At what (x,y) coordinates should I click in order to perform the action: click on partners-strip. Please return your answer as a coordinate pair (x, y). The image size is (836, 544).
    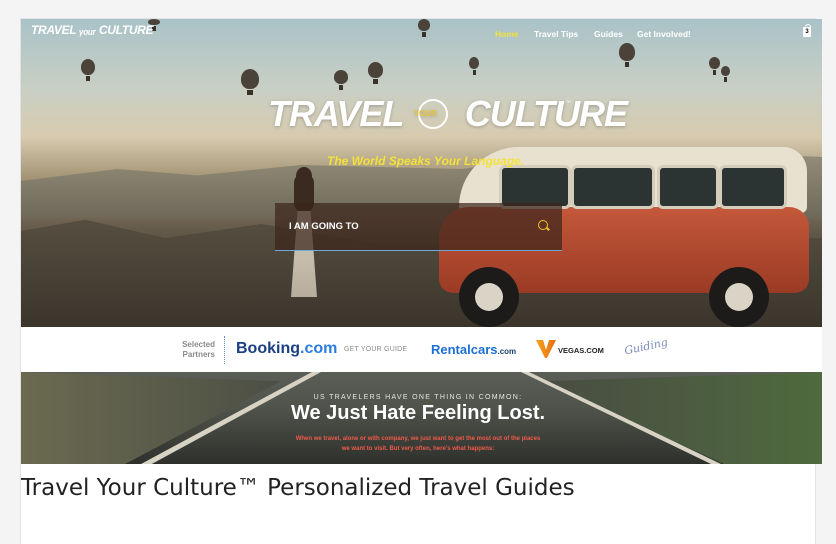
    Looking at the image, I should click on (421, 349).